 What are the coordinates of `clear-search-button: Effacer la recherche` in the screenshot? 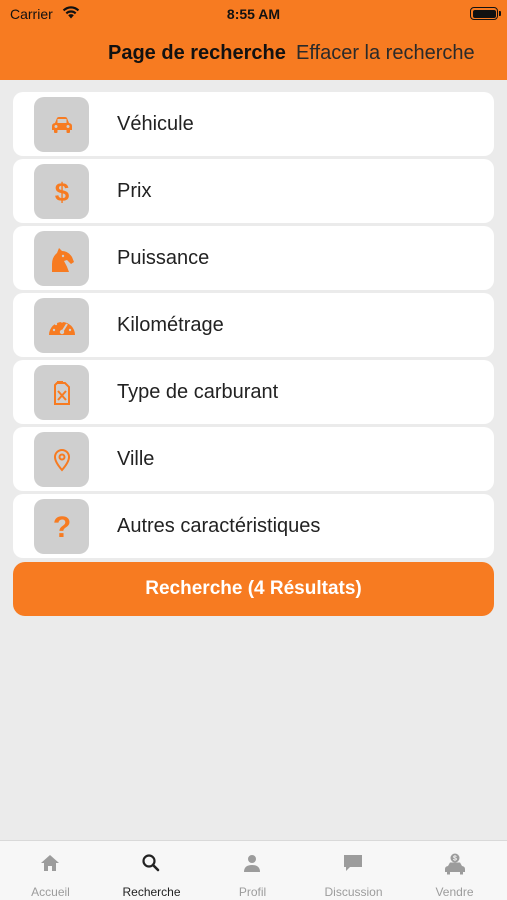 It's located at (385, 53).